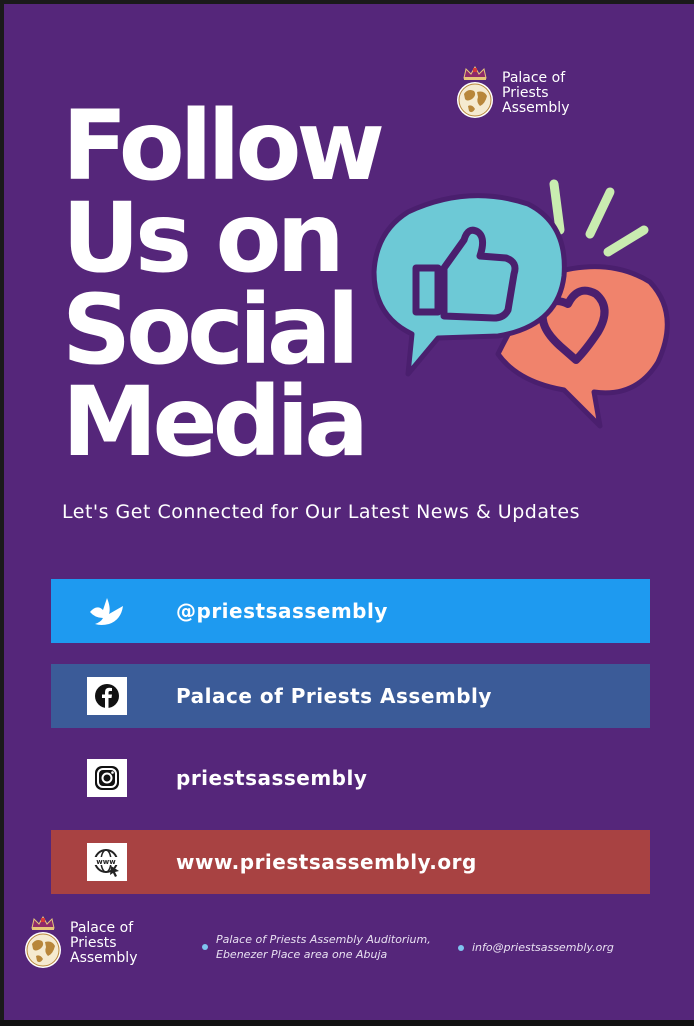 The width and height of the screenshot is (694, 1026). Describe the element at coordinates (107, 696) in the screenshot. I see `facebook-icon` at that location.